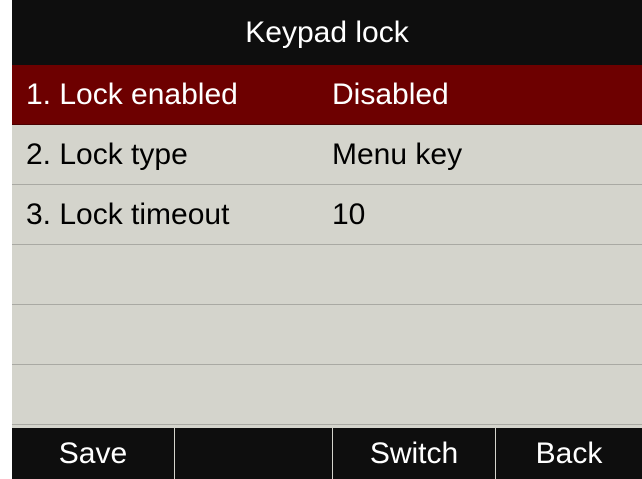 This screenshot has width=642, height=479. I want to click on menu-item-value: 10, so click(349, 214).